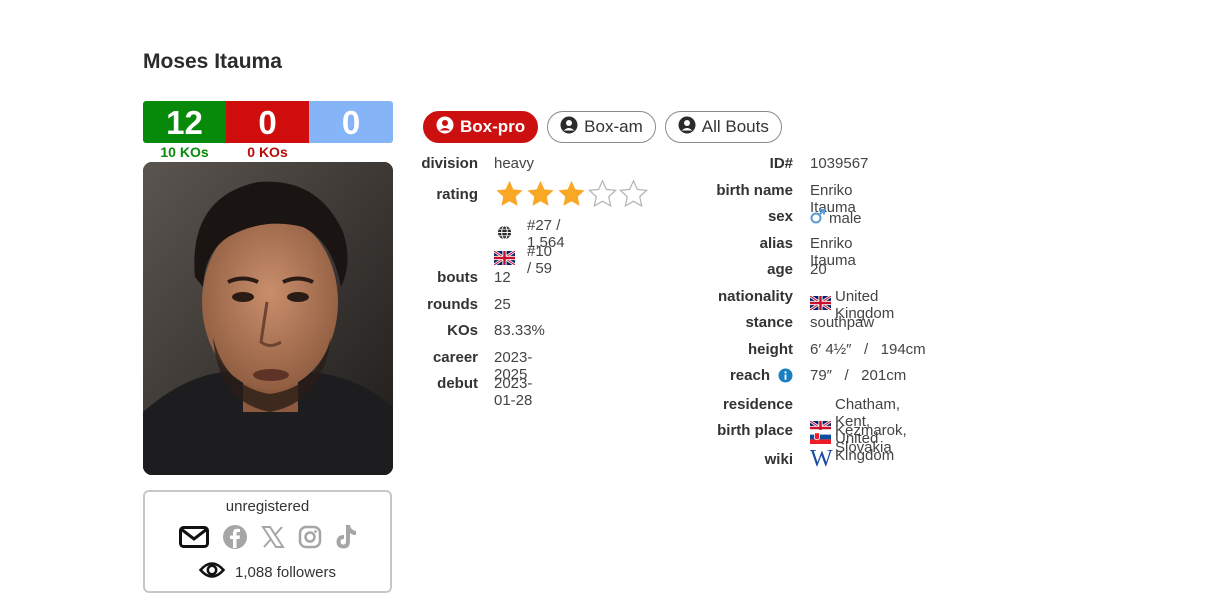  What do you see at coordinates (754, 190) in the screenshot?
I see `birth-name-label: birth name` at bounding box center [754, 190].